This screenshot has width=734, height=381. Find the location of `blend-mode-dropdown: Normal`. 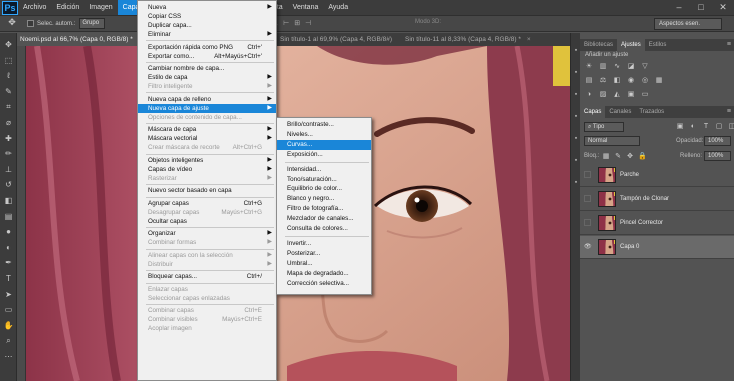

blend-mode-dropdown: Normal is located at coordinates (612, 141).